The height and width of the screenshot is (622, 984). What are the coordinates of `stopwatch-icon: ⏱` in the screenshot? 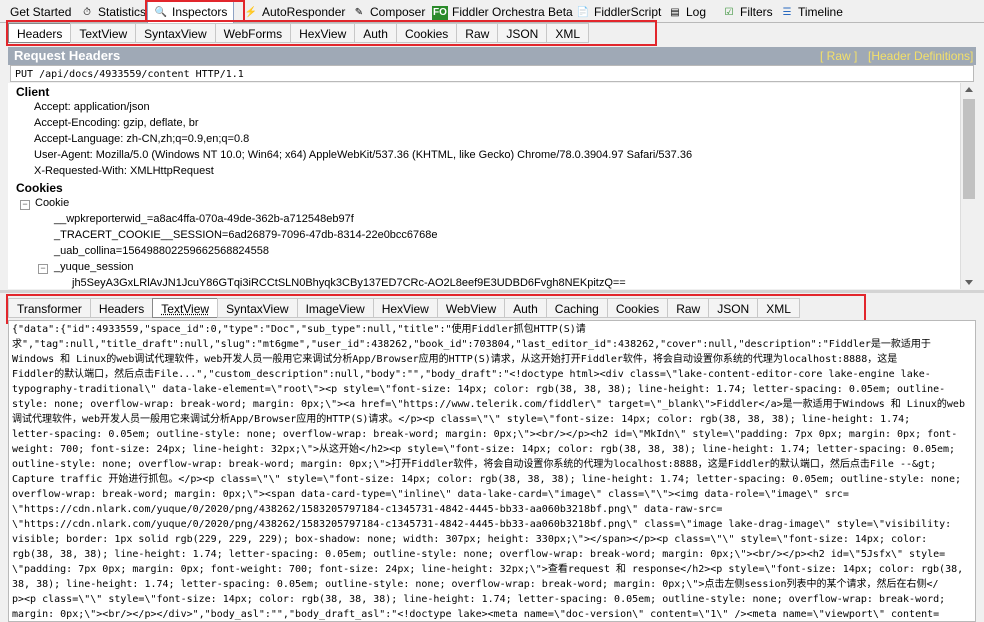 It's located at (87, 12).